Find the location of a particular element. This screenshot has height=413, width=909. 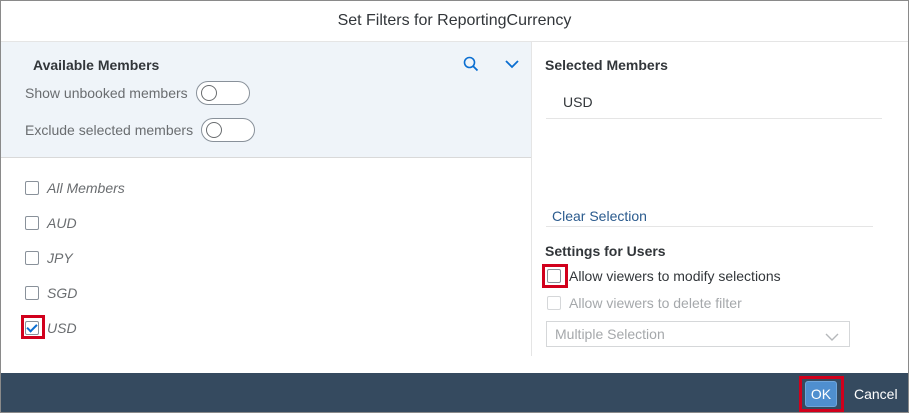

exclude-selected-row: Exclude selected members is located at coordinates (140, 130).